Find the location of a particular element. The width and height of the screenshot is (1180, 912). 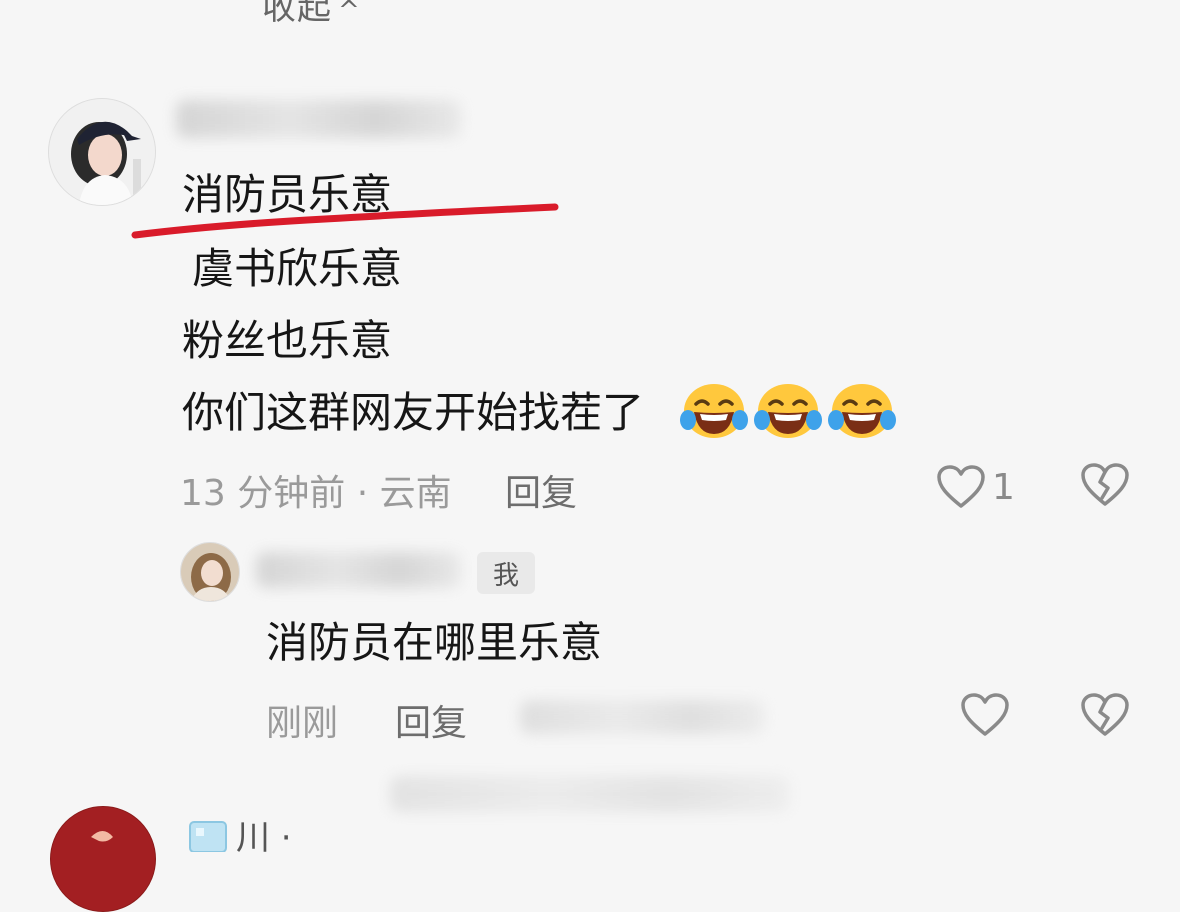

comment-line-3: 粉丝也乐意 is located at coordinates (287, 340).